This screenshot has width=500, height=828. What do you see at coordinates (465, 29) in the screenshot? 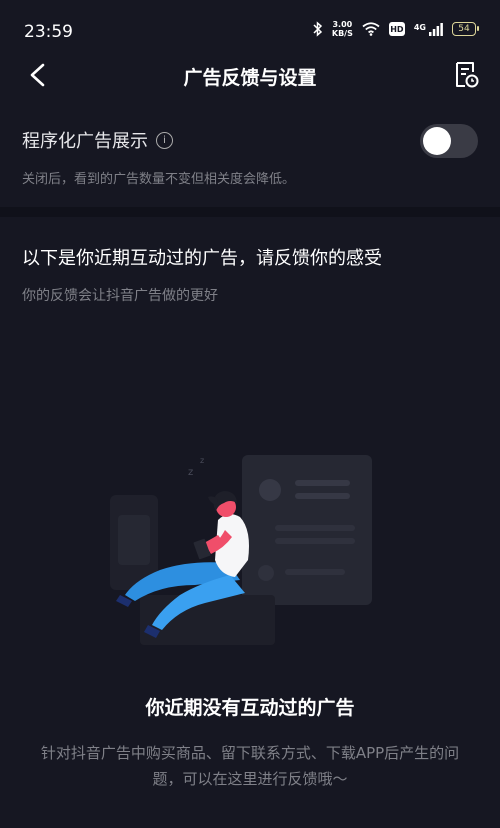
I see `battery-indicator: 54` at bounding box center [465, 29].